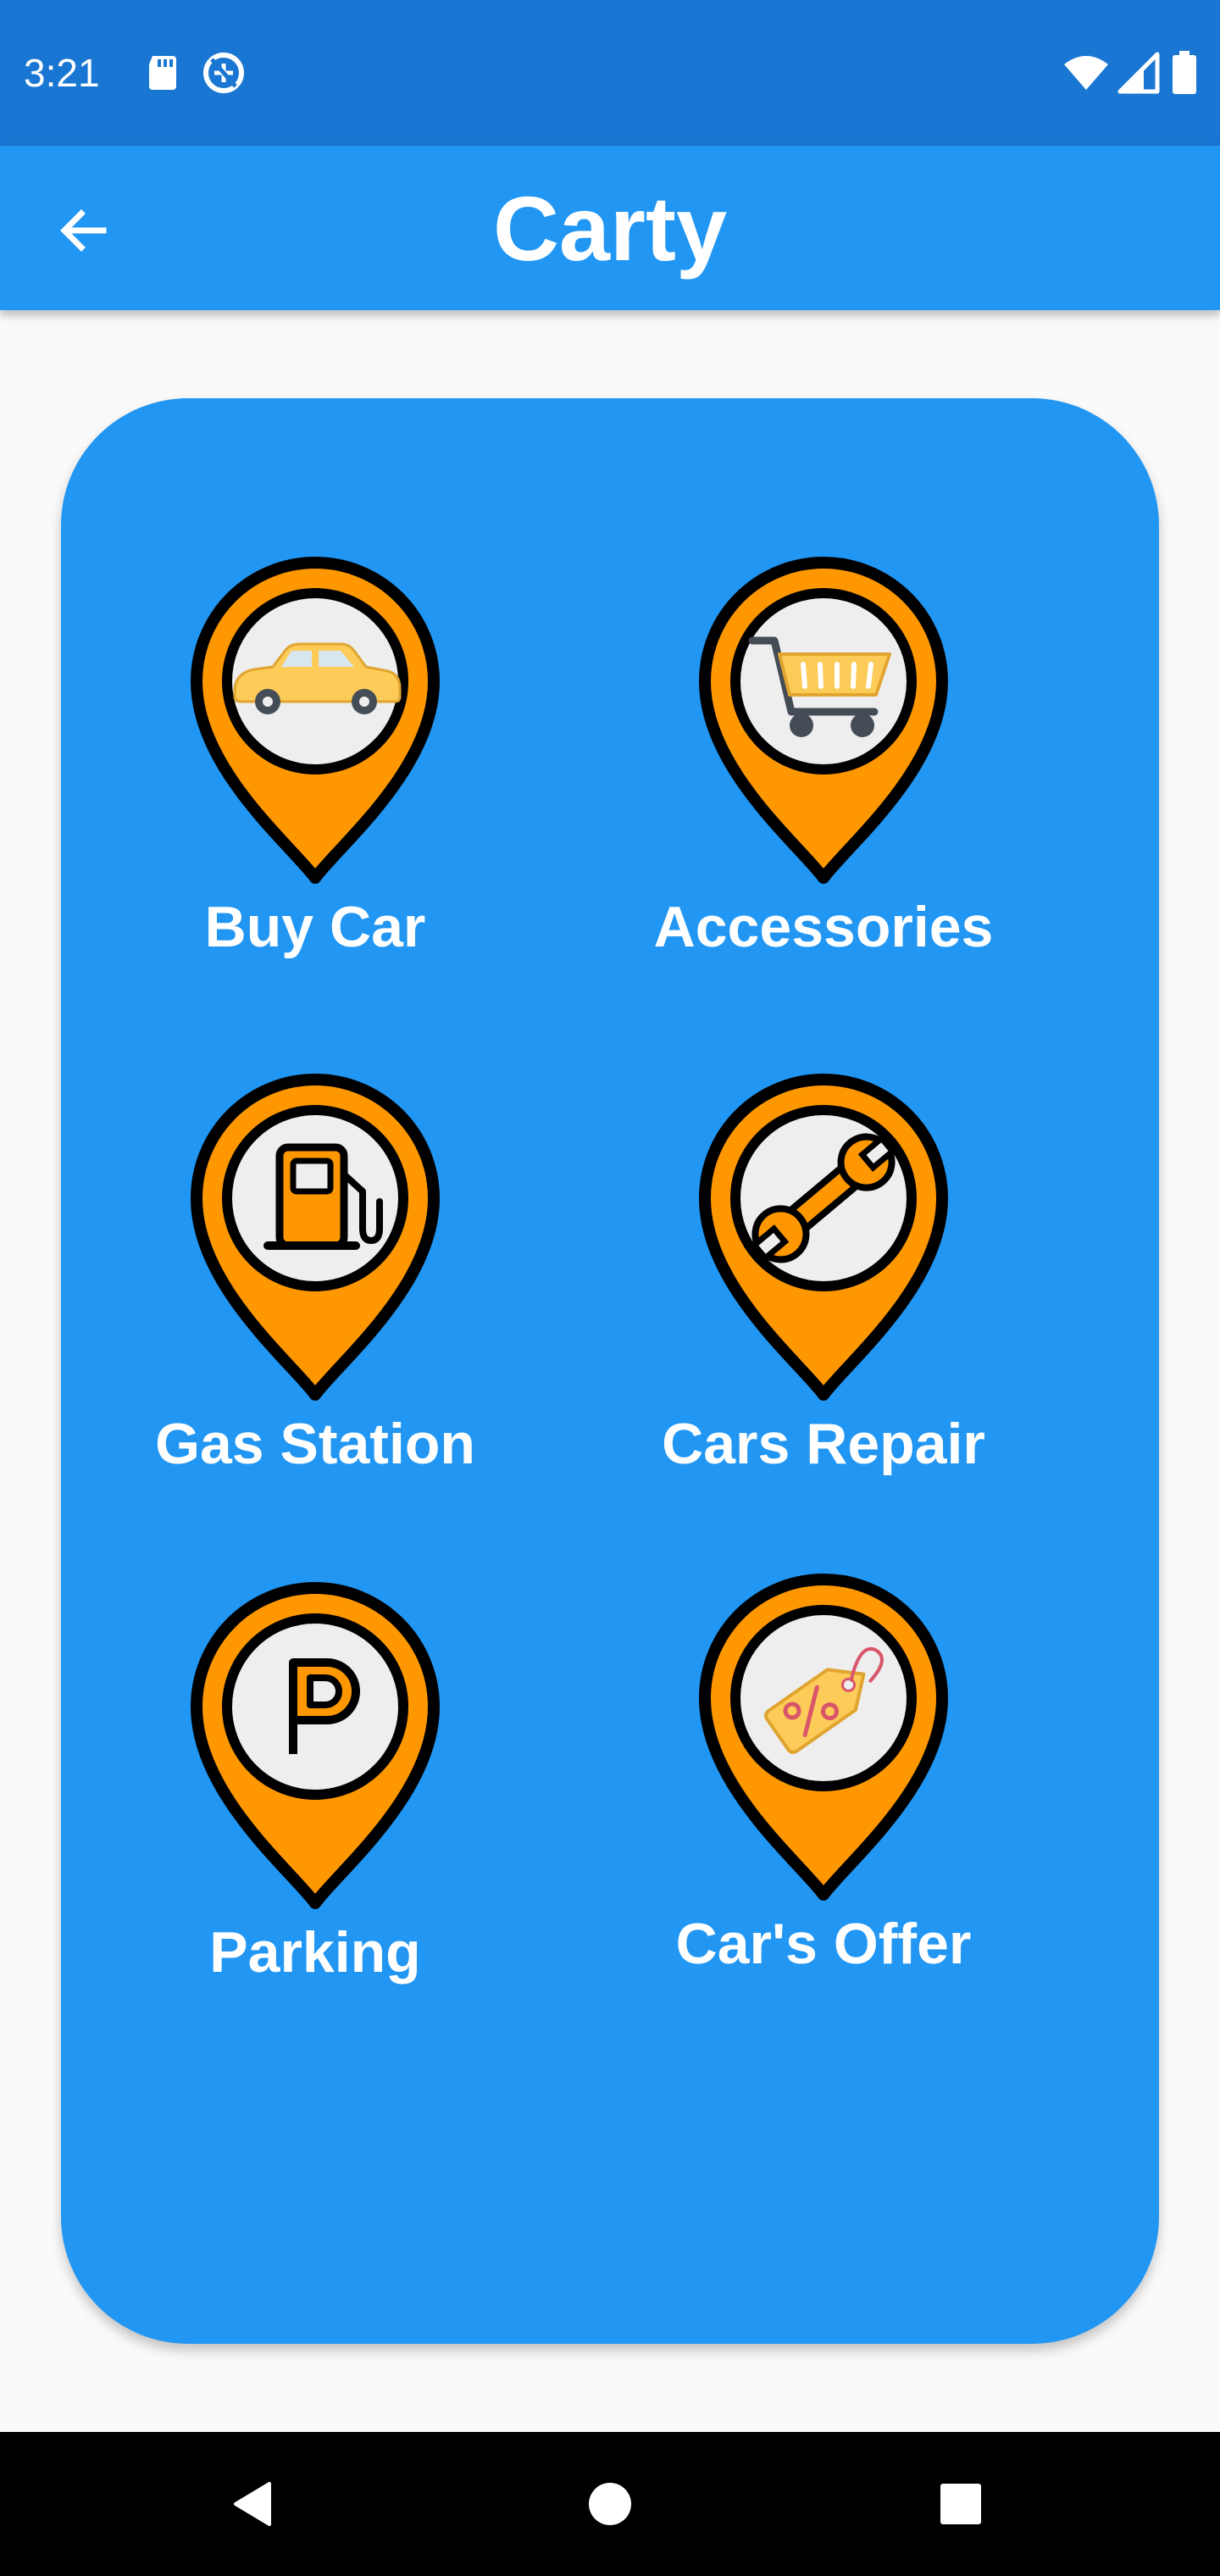 The width and height of the screenshot is (1220, 2576). I want to click on nav-back-button, so click(254, 2504).